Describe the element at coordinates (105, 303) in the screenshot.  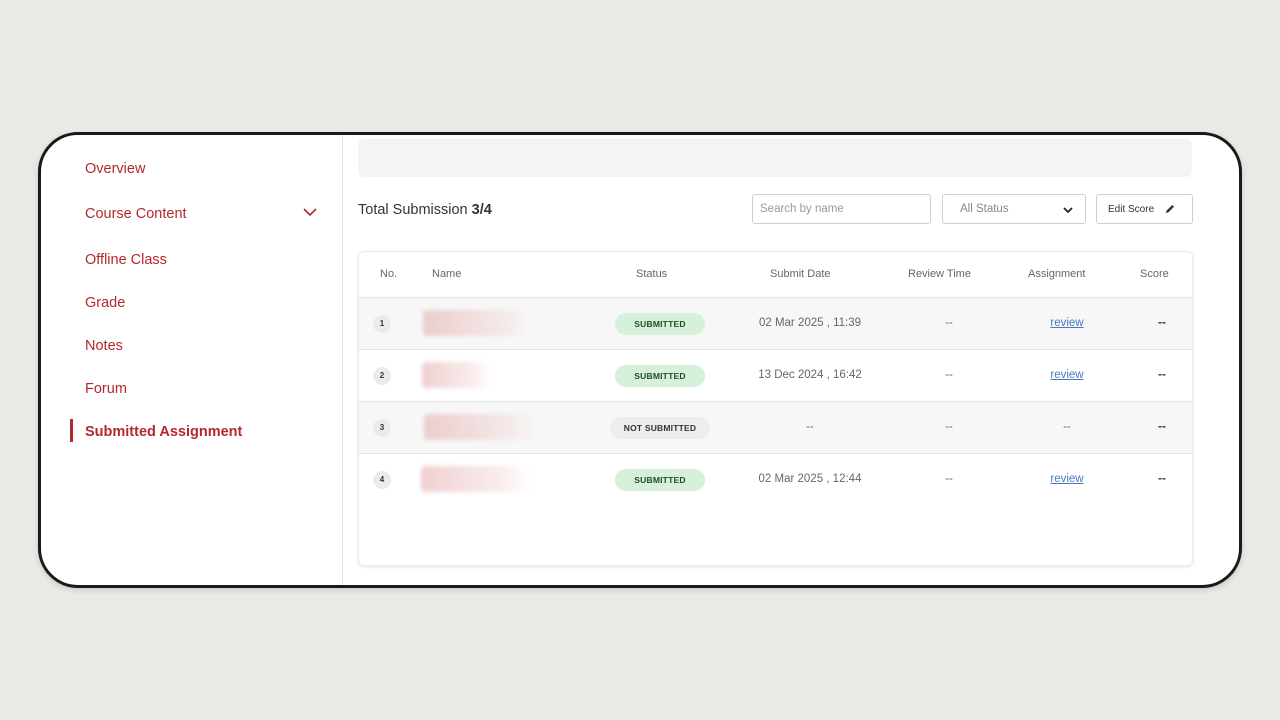
I see `sidebar-item-grade: Grade` at that location.